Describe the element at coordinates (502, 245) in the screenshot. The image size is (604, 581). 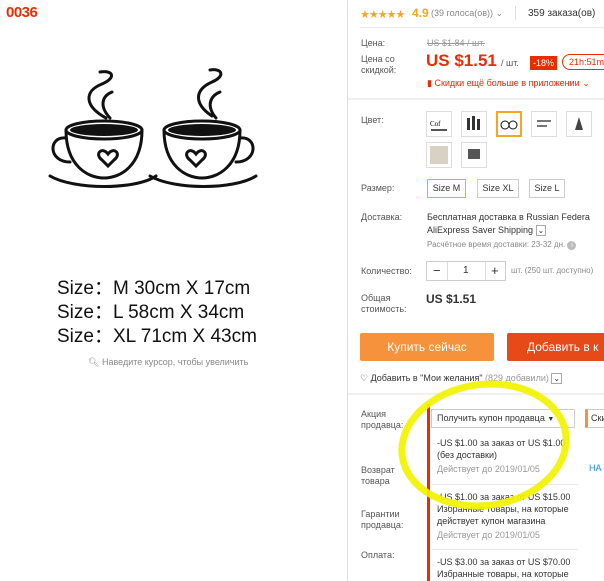
I see `delivery-time: Расчётное время доставки: 23-32 дн. i` at that location.